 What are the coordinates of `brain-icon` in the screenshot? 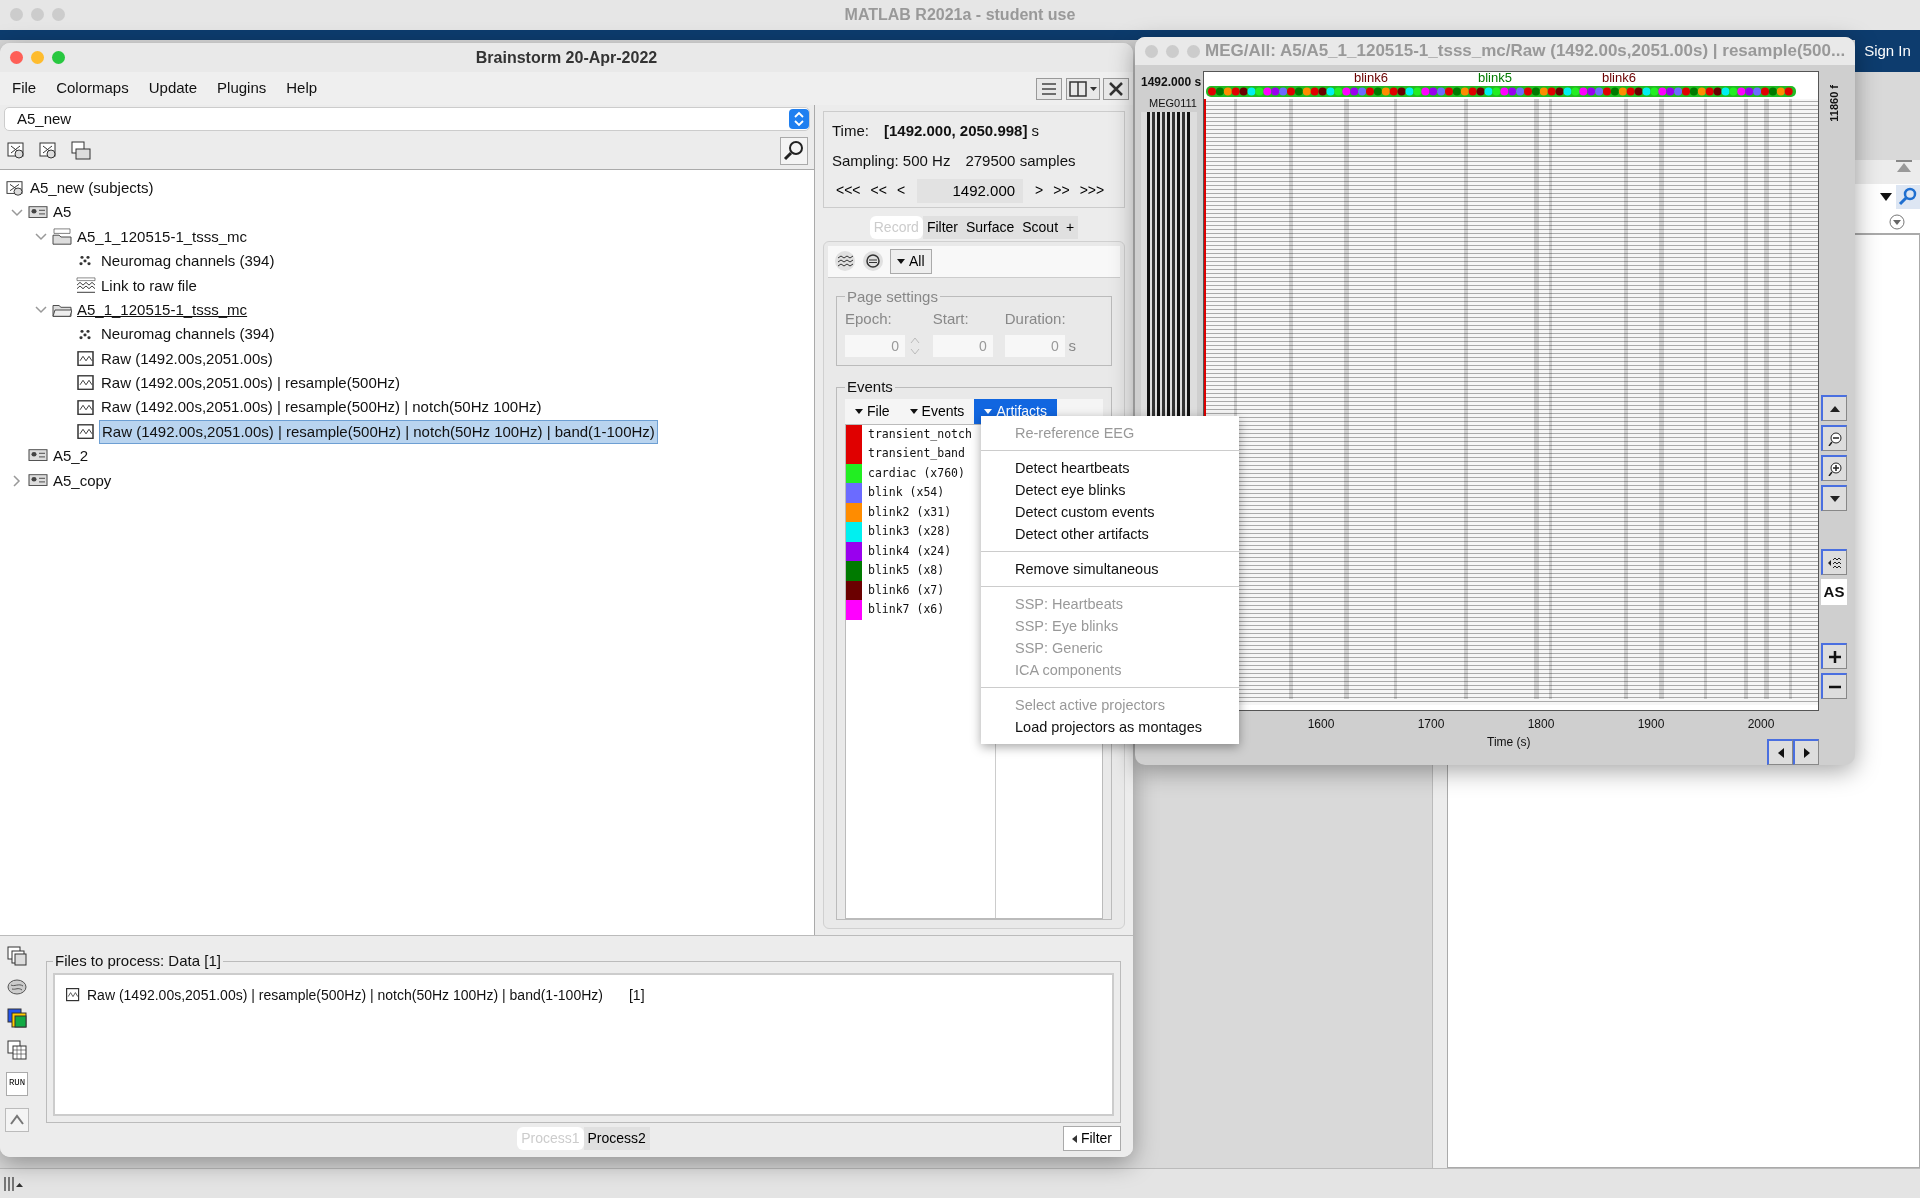 It's located at (17, 987).